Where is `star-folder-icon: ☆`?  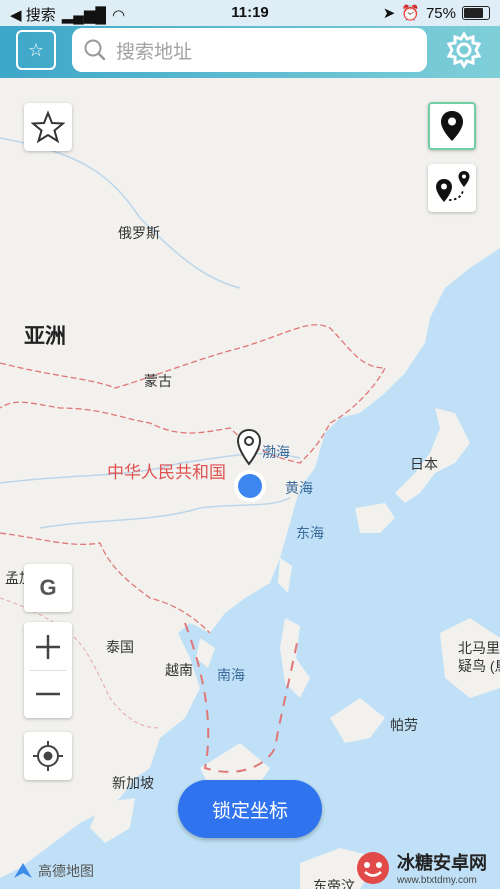
star-folder-icon: ☆ is located at coordinates (36, 49).